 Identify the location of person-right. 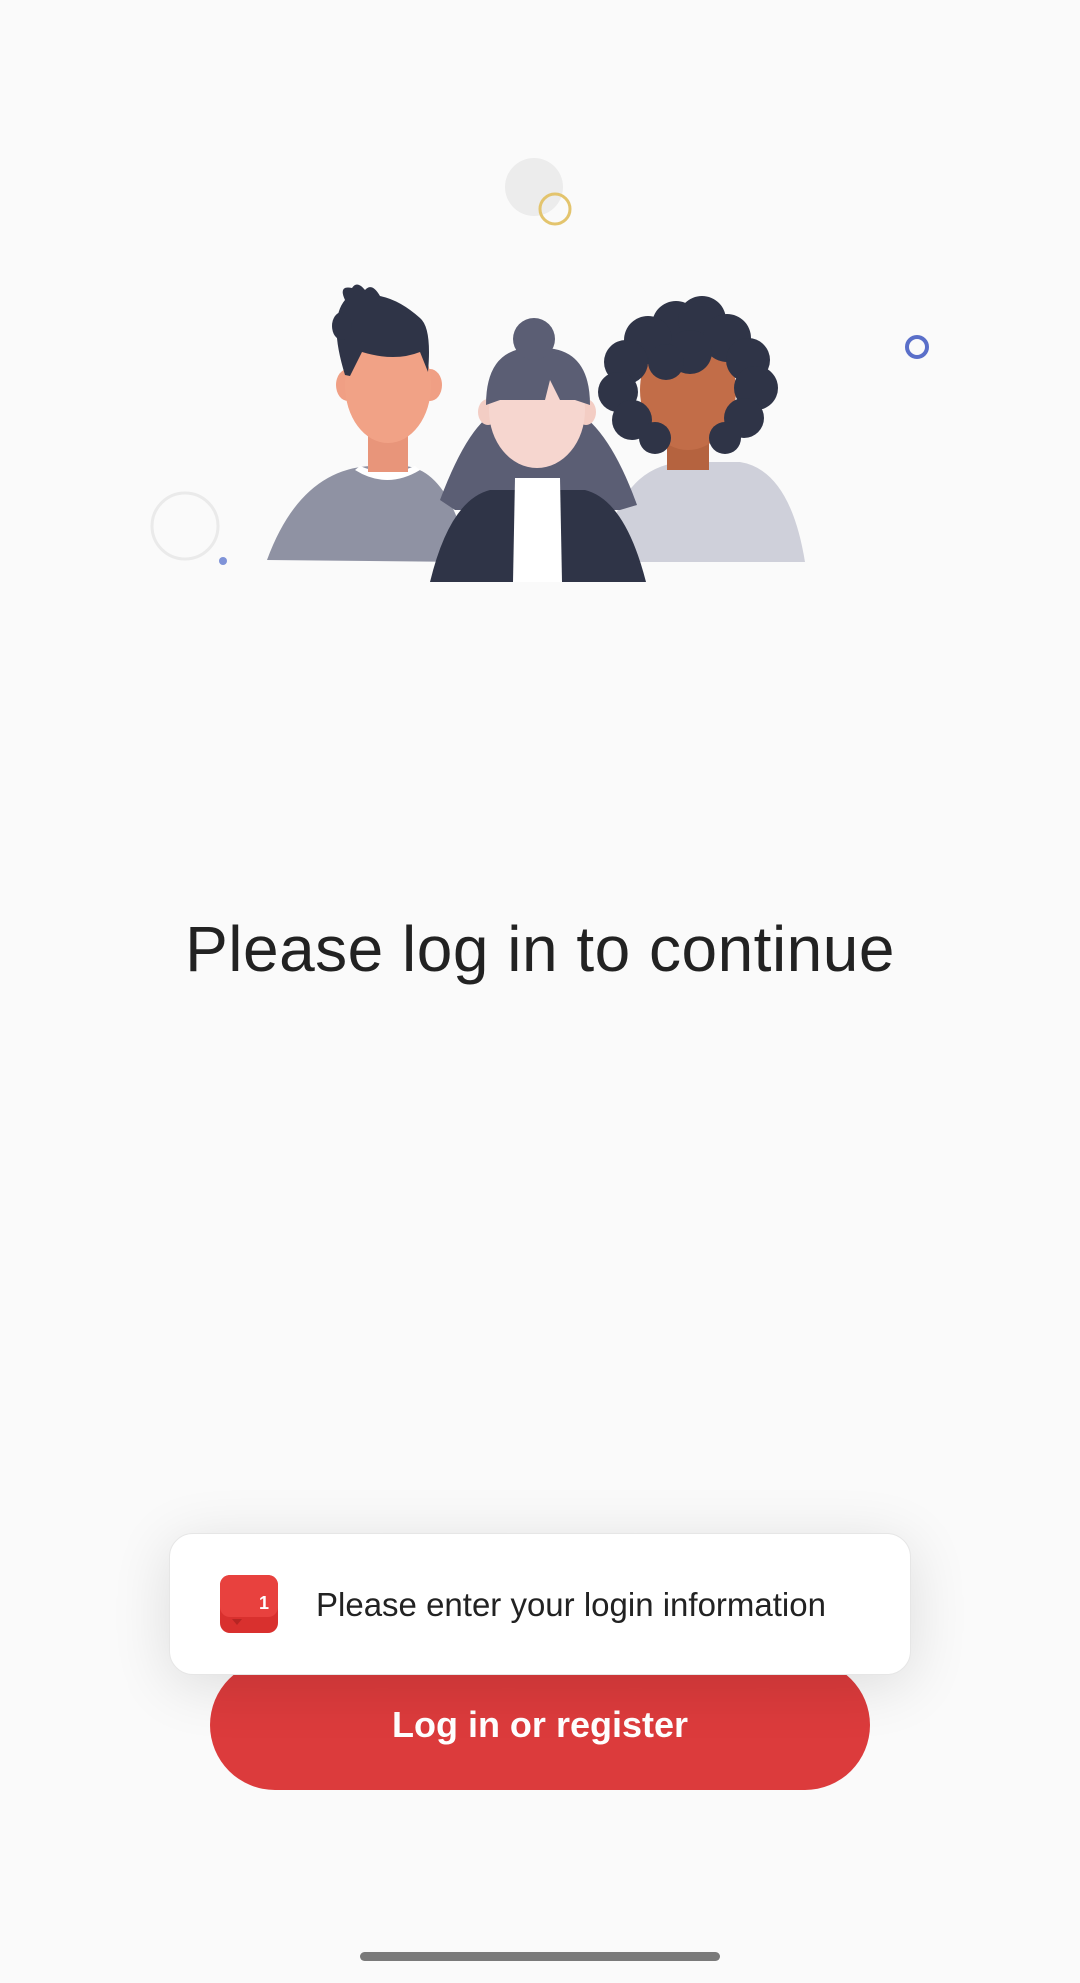
(701, 429).